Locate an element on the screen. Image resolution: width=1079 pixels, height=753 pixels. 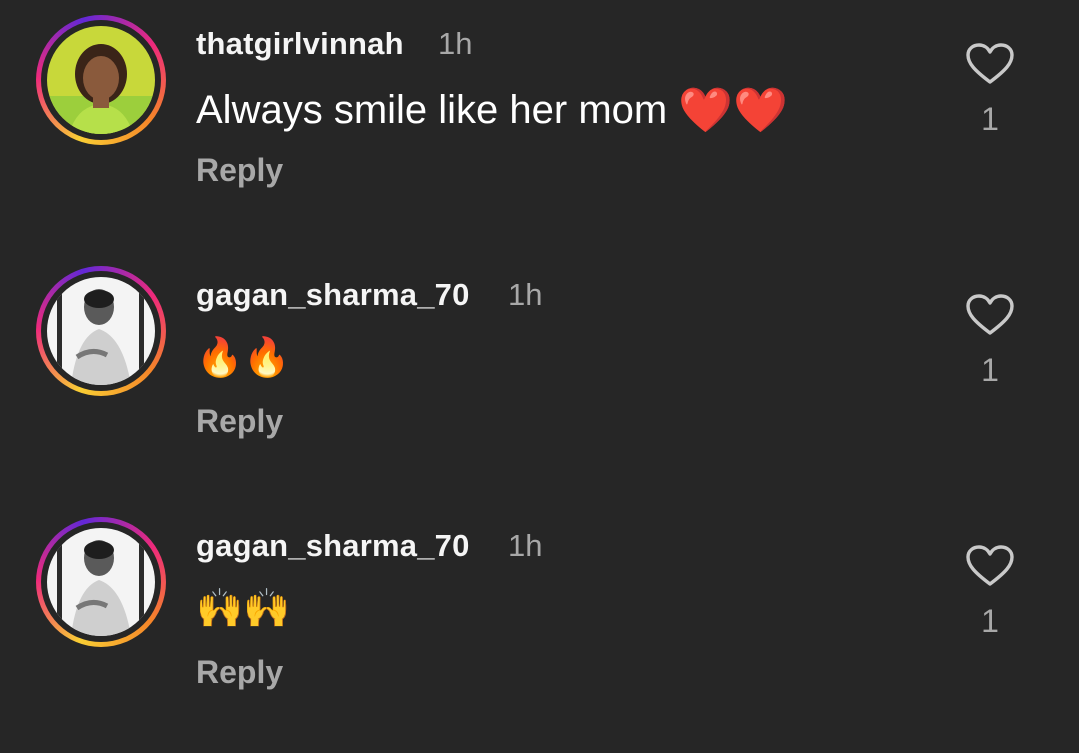
comment-emoji: ❤️❤️ is located at coordinates (733, 110).